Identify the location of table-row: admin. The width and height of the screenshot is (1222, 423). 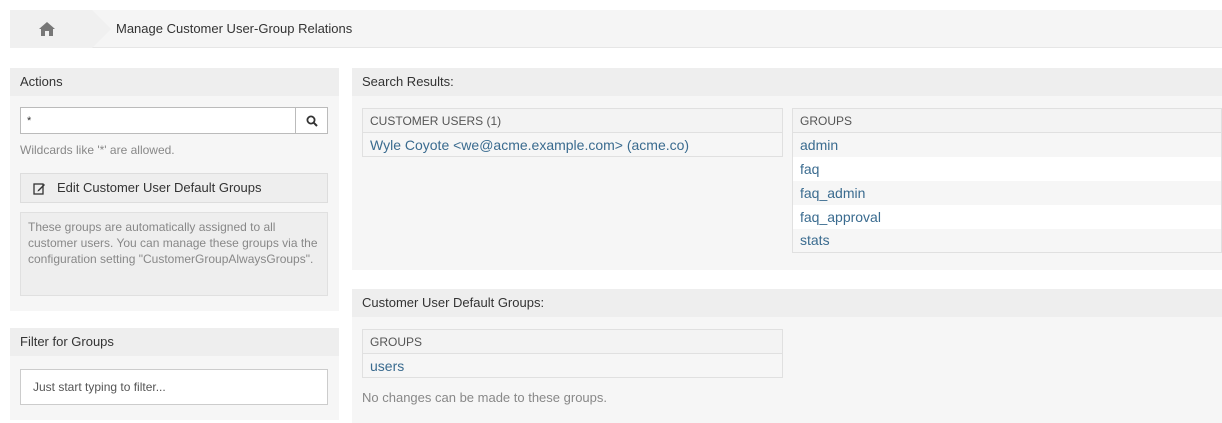
(1007, 144).